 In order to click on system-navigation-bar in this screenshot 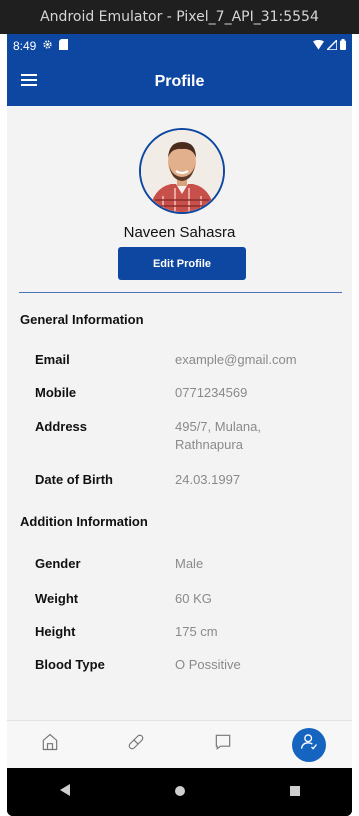, I will do `click(179, 792)`.